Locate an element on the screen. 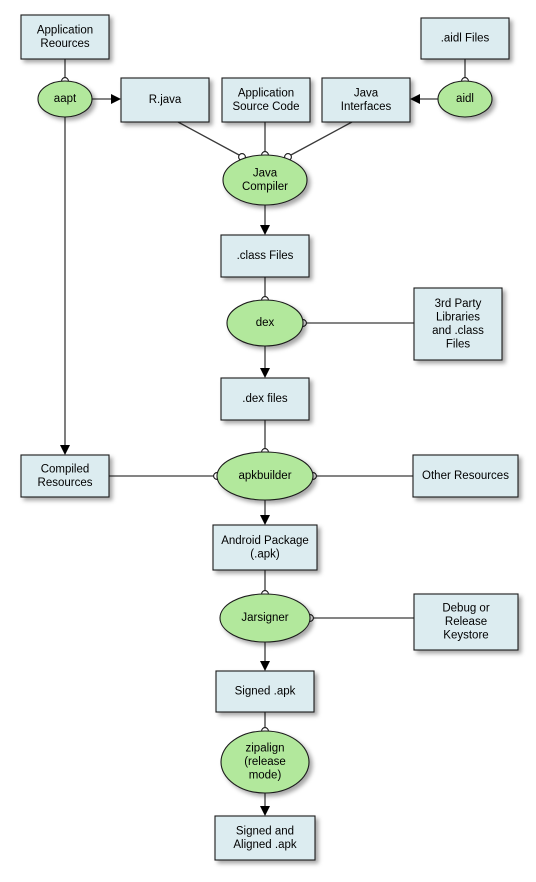 This screenshot has height=882, width=536. node-other-resources: Other Resources is located at coordinates (465, 476).